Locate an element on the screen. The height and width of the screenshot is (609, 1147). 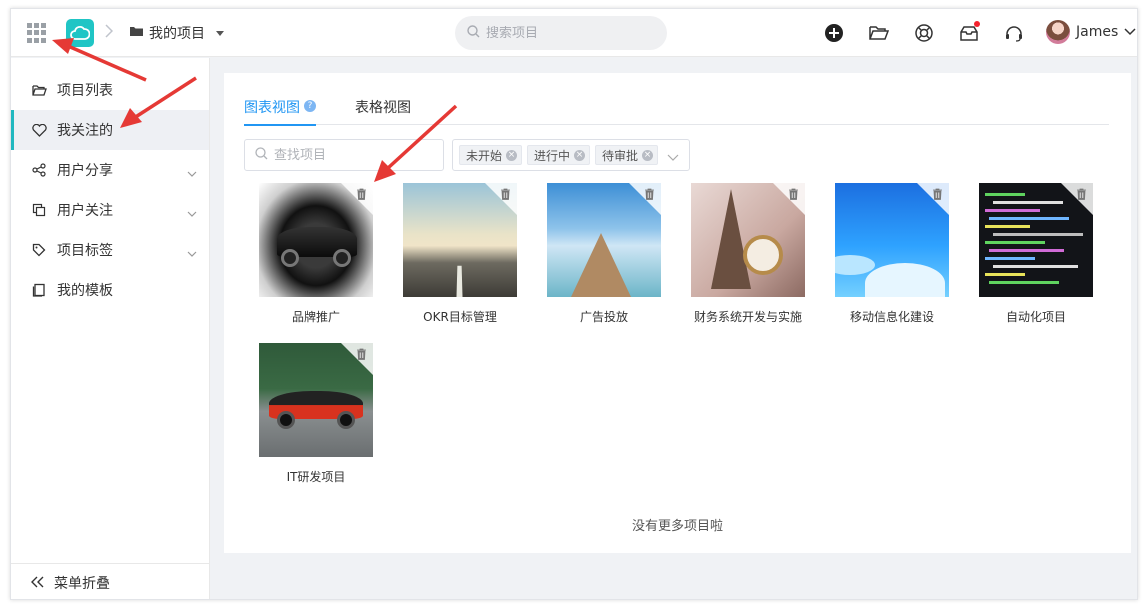
status-multi-select: 未开始 × 进行中 × 待审批 × is located at coordinates (571, 155).